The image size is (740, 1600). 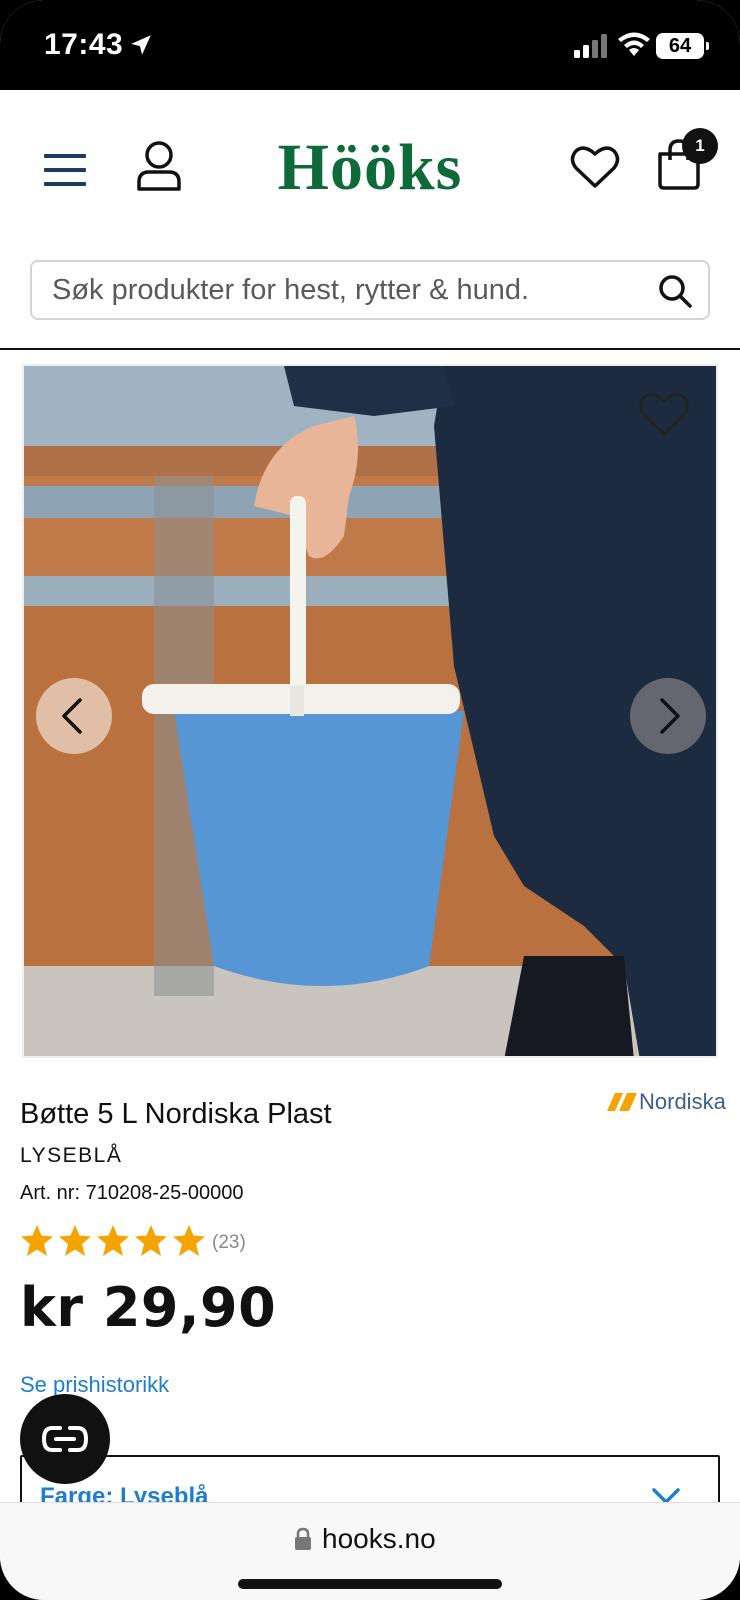 I want to click on chevron-left-icon, so click(x=72, y=716).